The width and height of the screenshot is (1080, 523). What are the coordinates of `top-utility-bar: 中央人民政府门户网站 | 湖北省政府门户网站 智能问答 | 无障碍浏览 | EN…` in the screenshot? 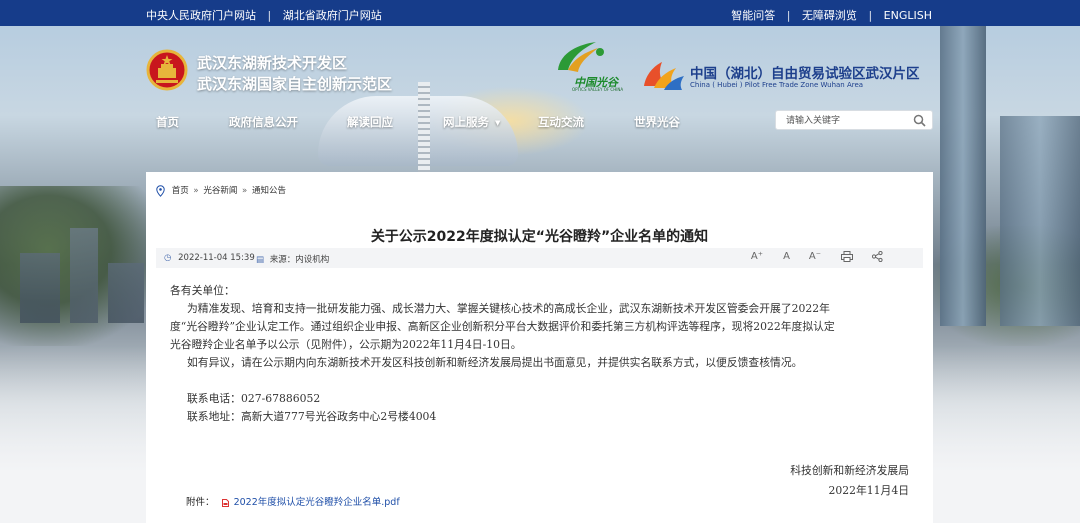 It's located at (540, 13).